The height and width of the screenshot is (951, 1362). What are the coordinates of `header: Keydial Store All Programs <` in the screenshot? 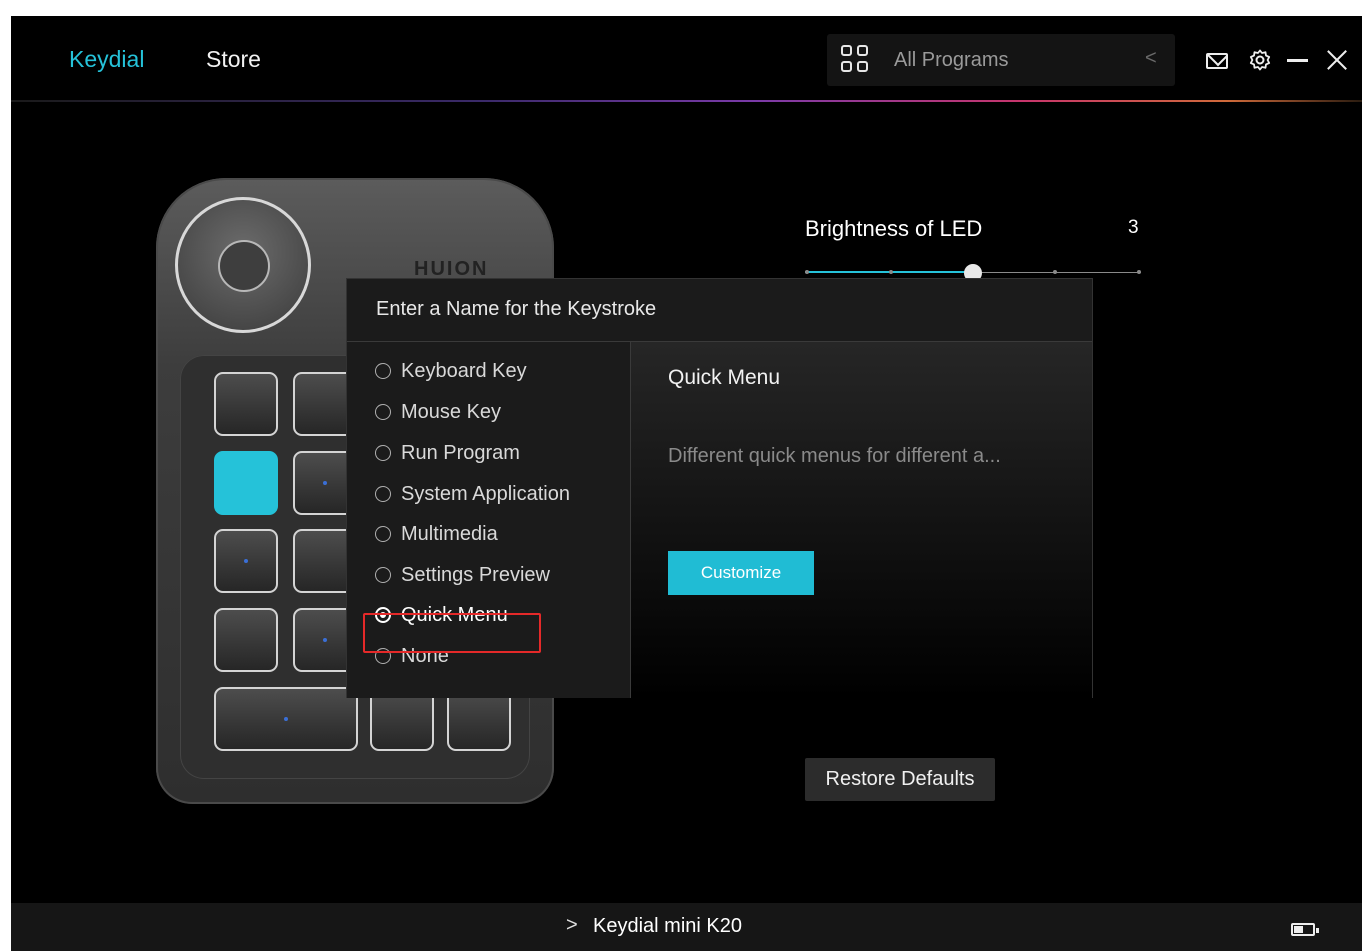 It's located at (686, 59).